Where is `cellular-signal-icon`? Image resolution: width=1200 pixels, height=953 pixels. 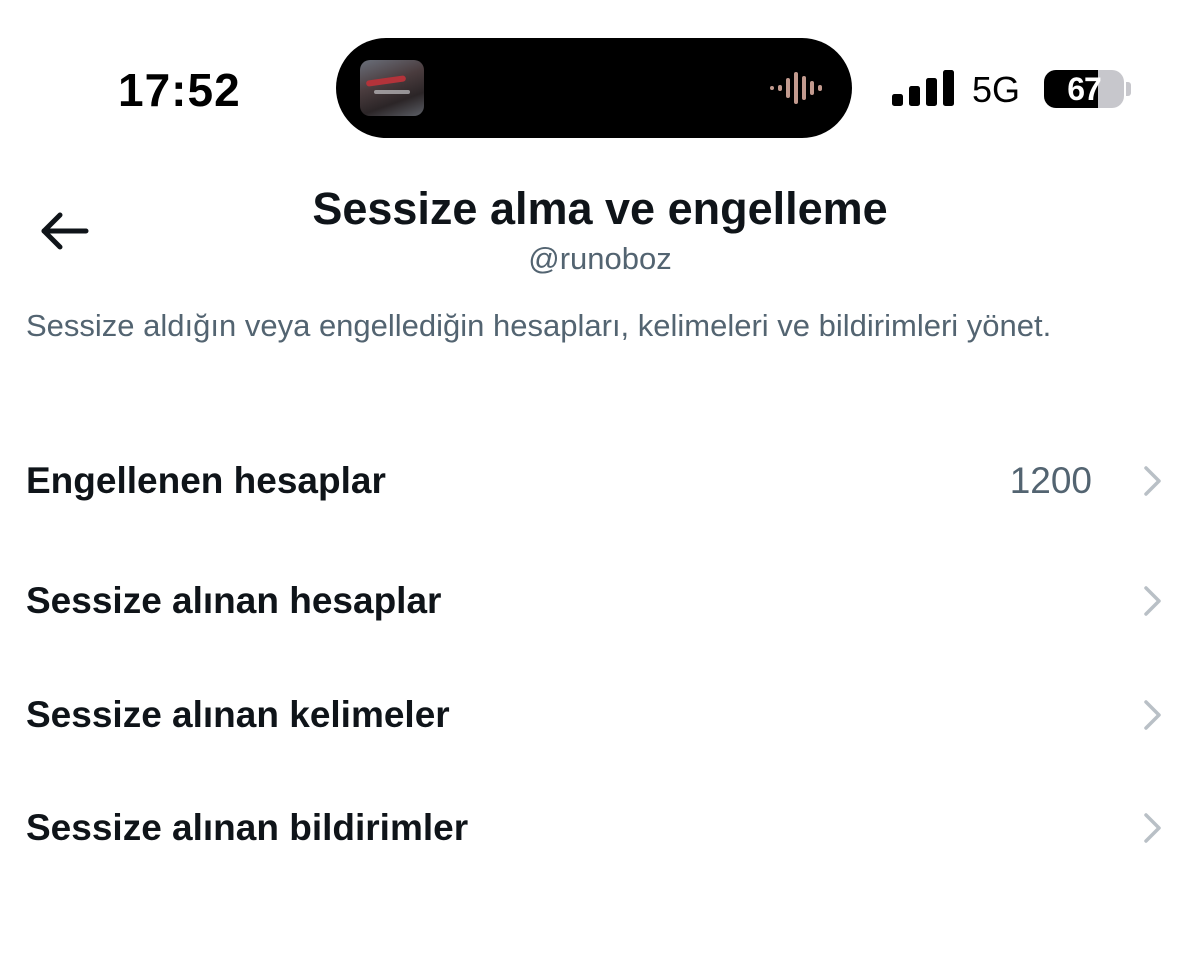 cellular-signal-icon is located at coordinates (923, 88).